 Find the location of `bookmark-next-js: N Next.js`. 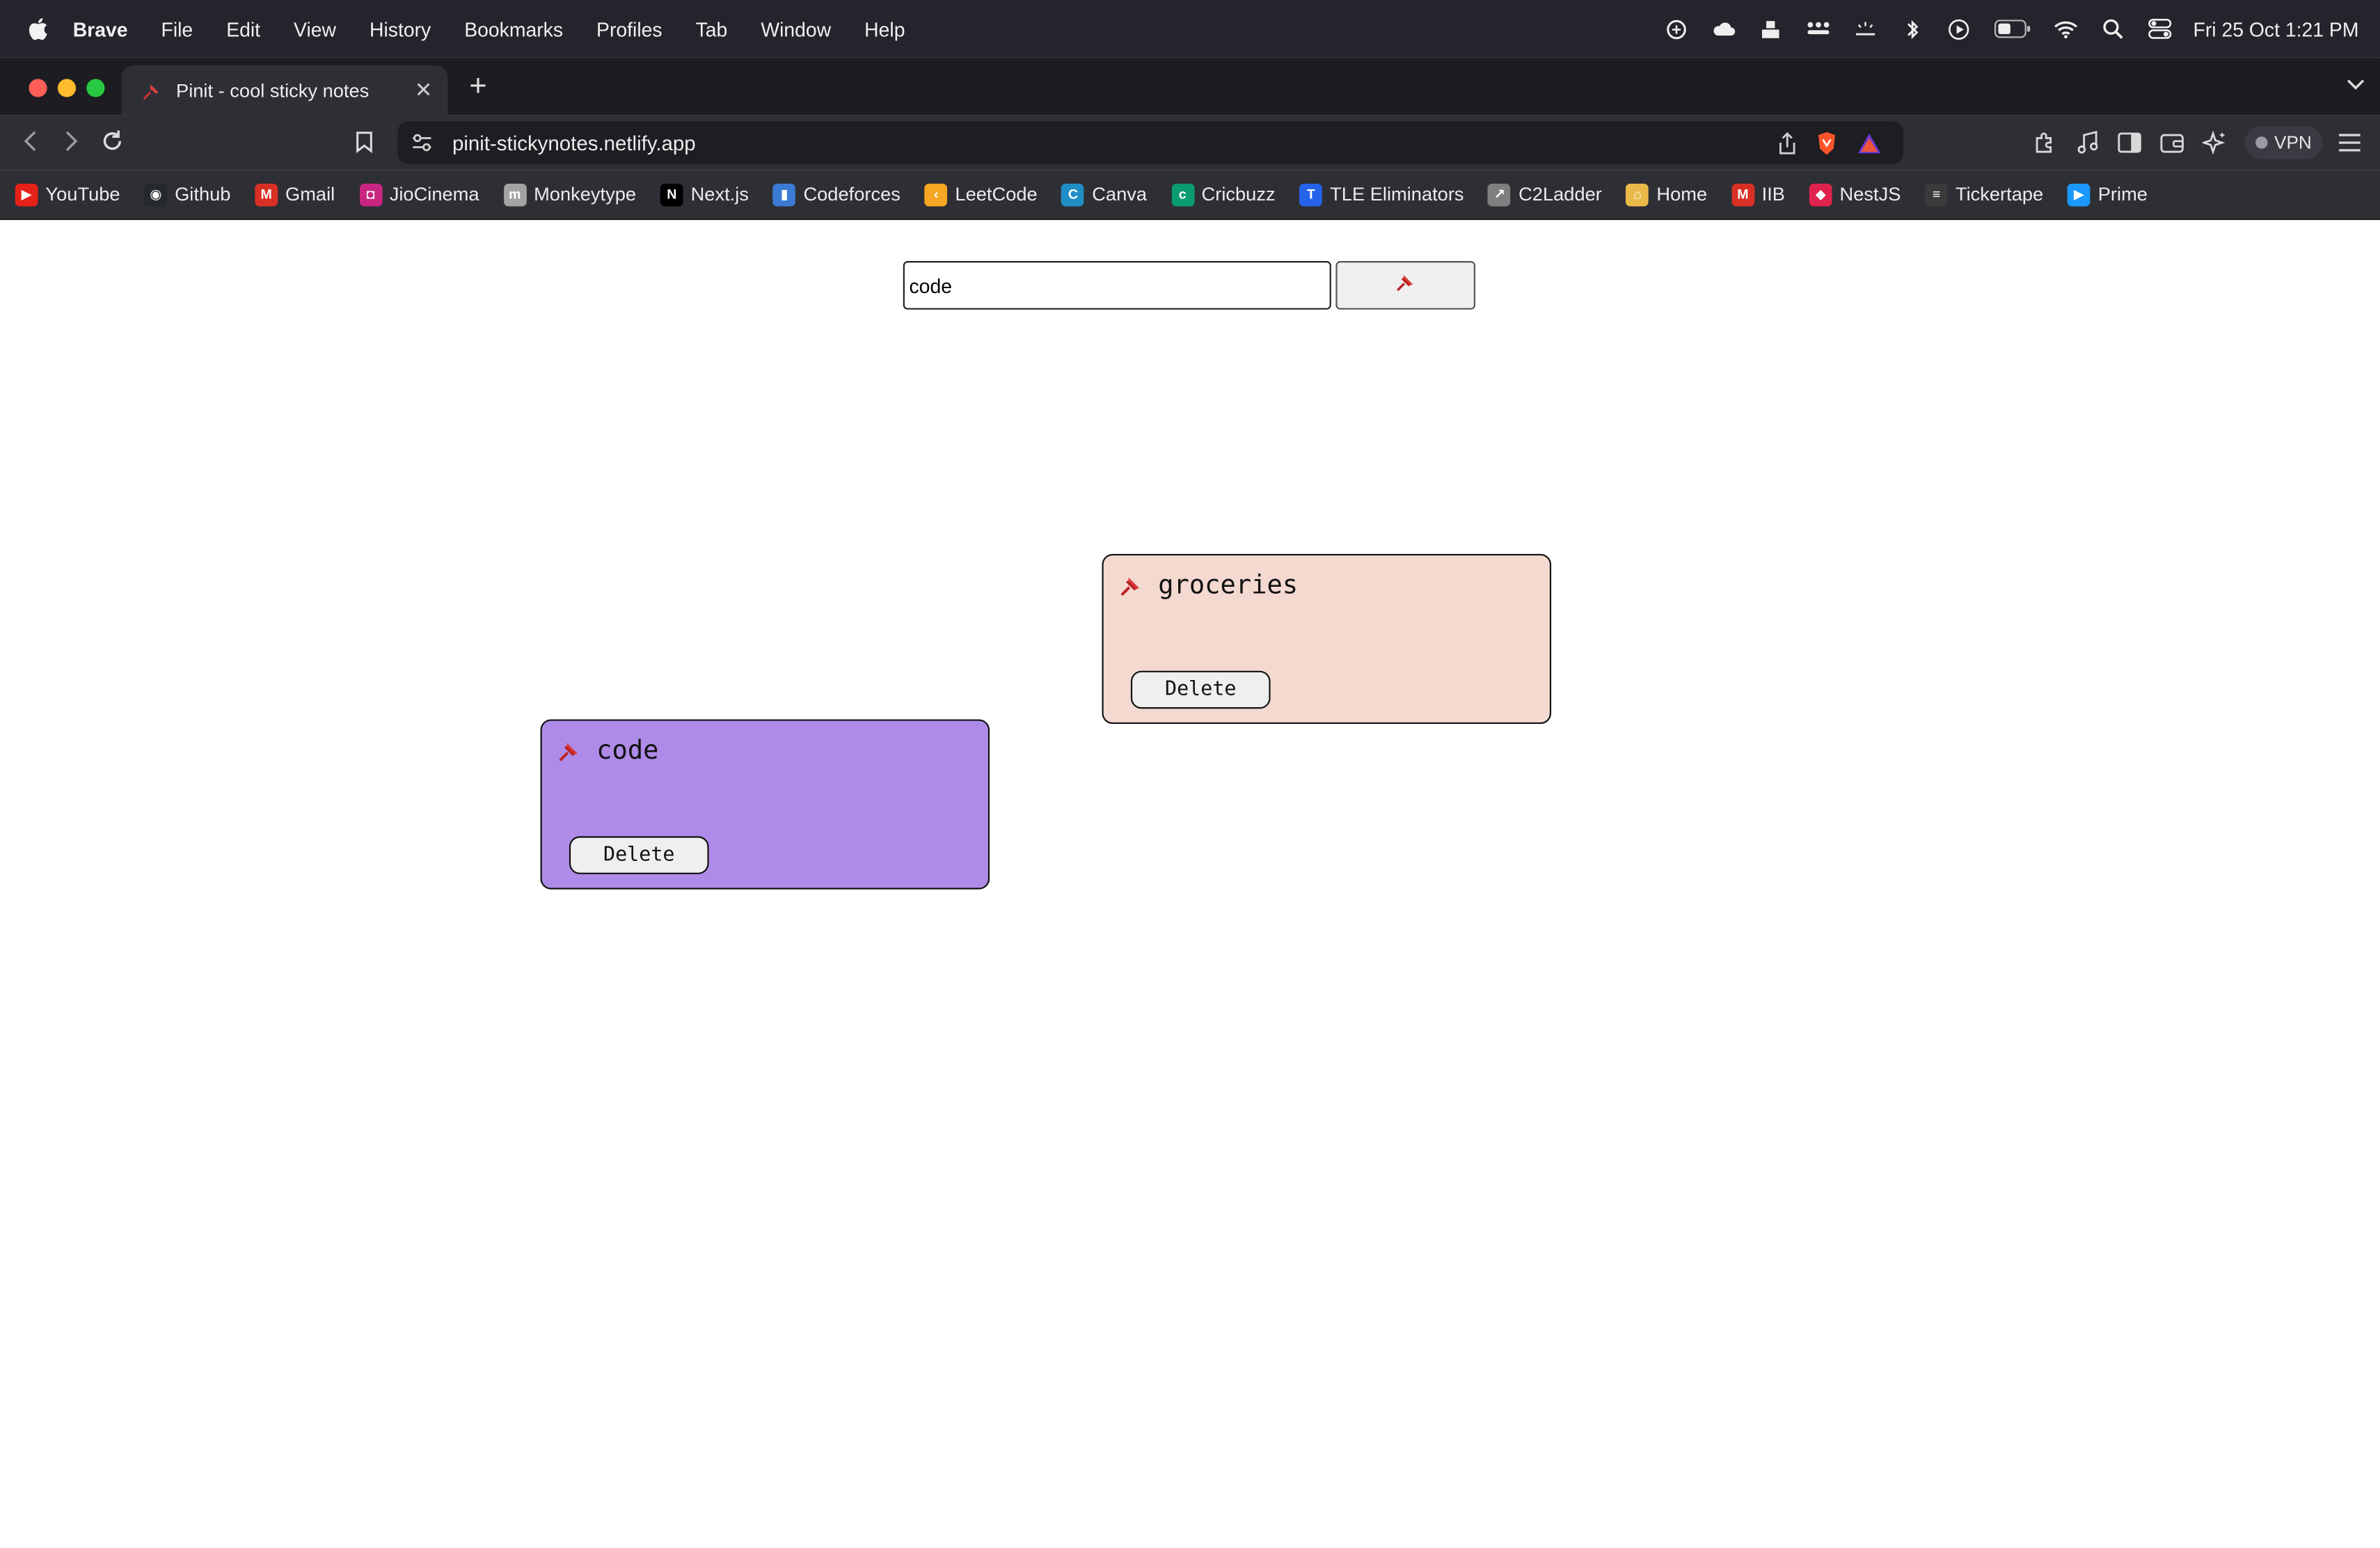

bookmark-next-js: N Next.js is located at coordinates (704, 194).